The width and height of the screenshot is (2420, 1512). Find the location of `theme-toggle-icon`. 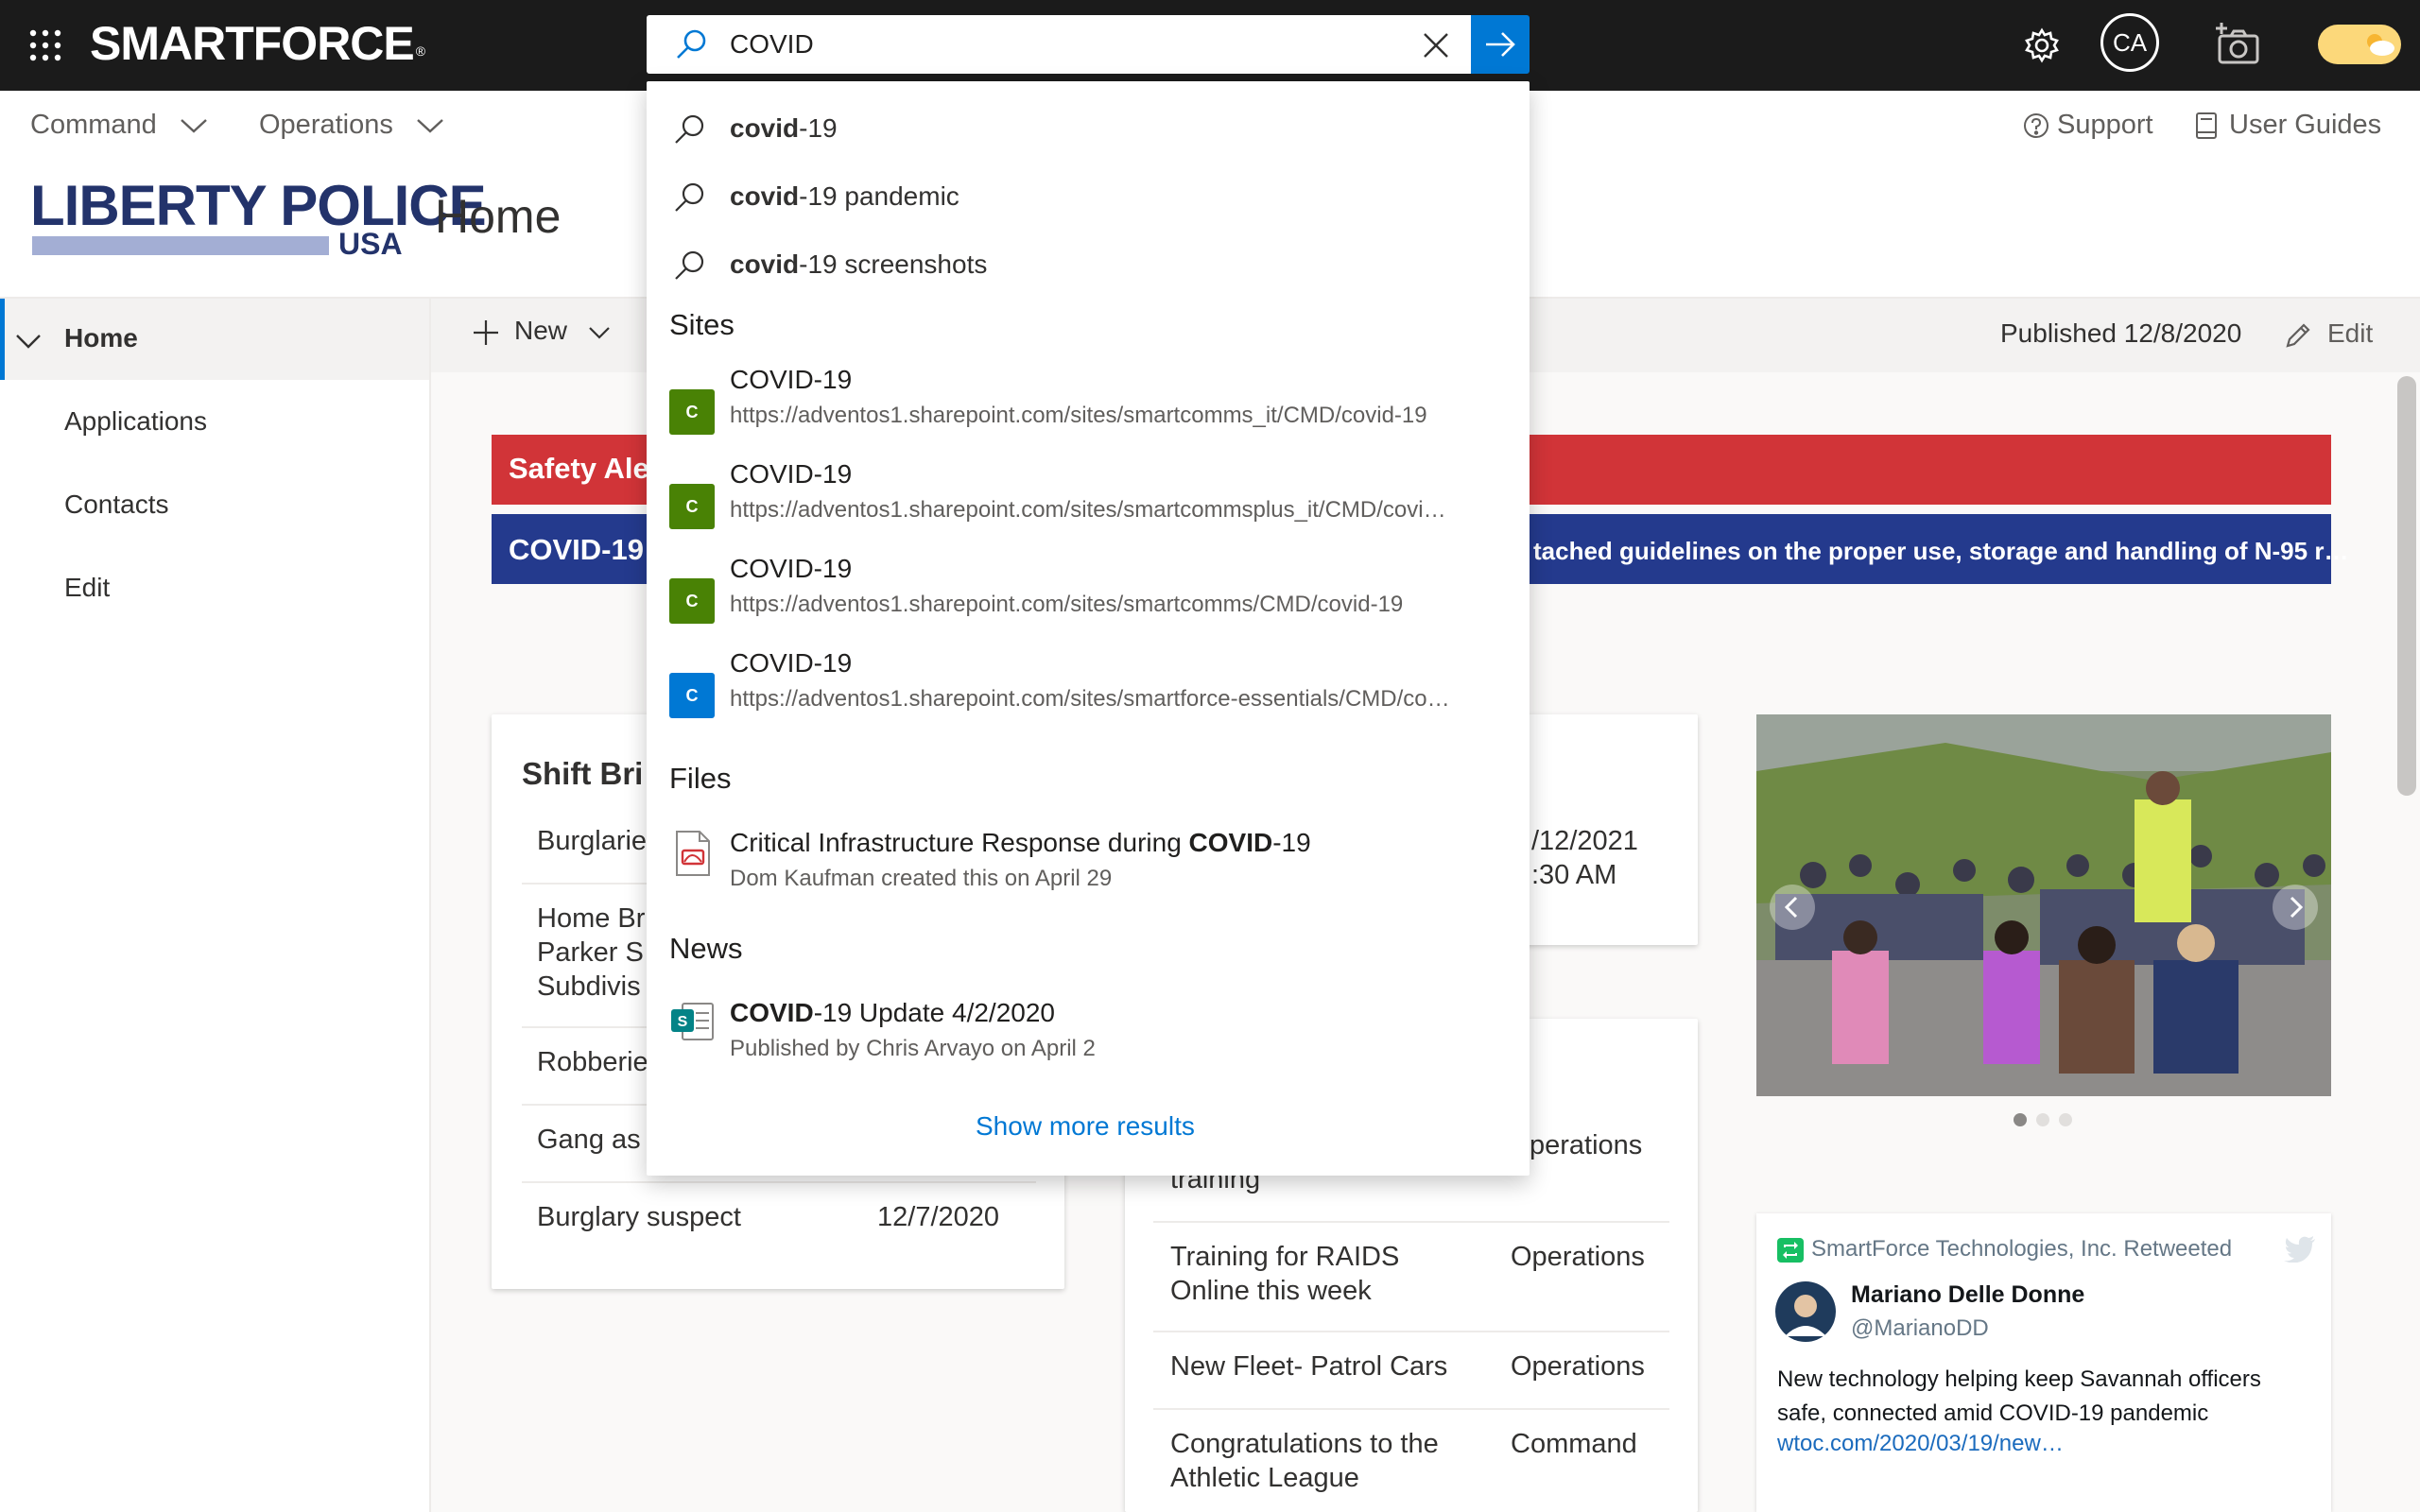

theme-toggle-icon is located at coordinates (2379, 44).